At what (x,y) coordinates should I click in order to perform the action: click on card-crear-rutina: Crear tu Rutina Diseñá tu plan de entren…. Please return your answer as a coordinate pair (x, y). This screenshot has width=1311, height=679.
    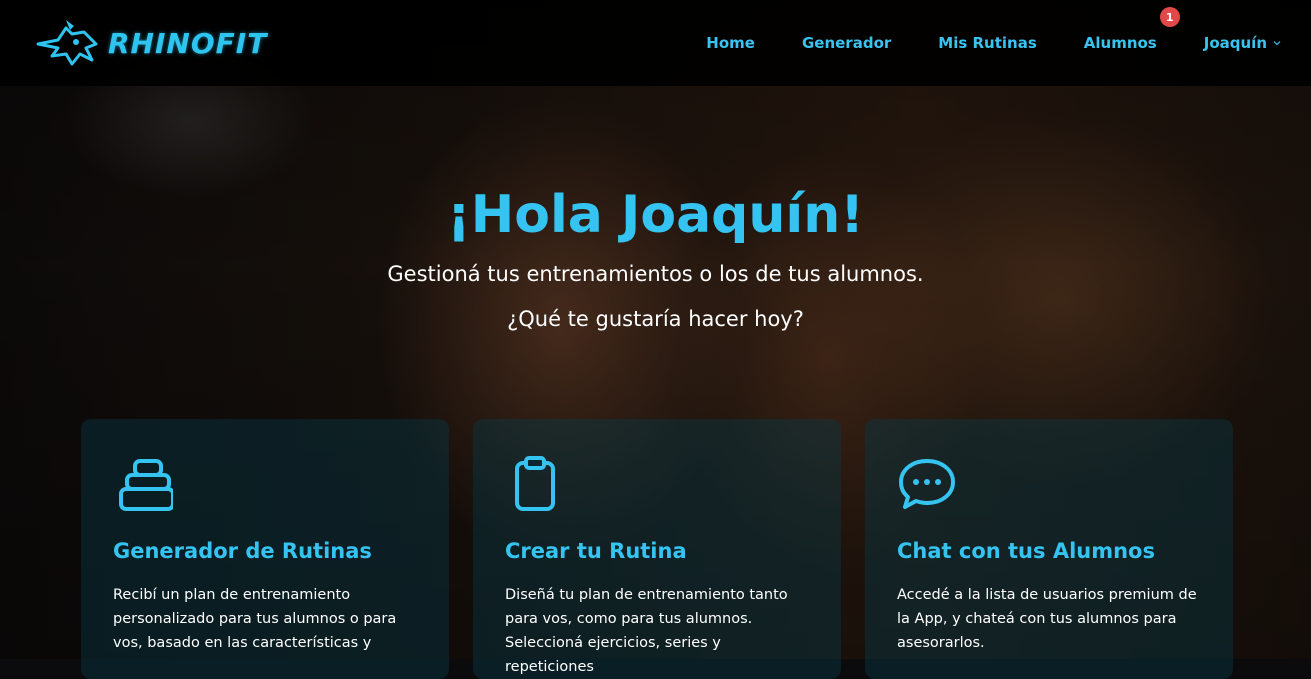
    Looking at the image, I should click on (657, 549).